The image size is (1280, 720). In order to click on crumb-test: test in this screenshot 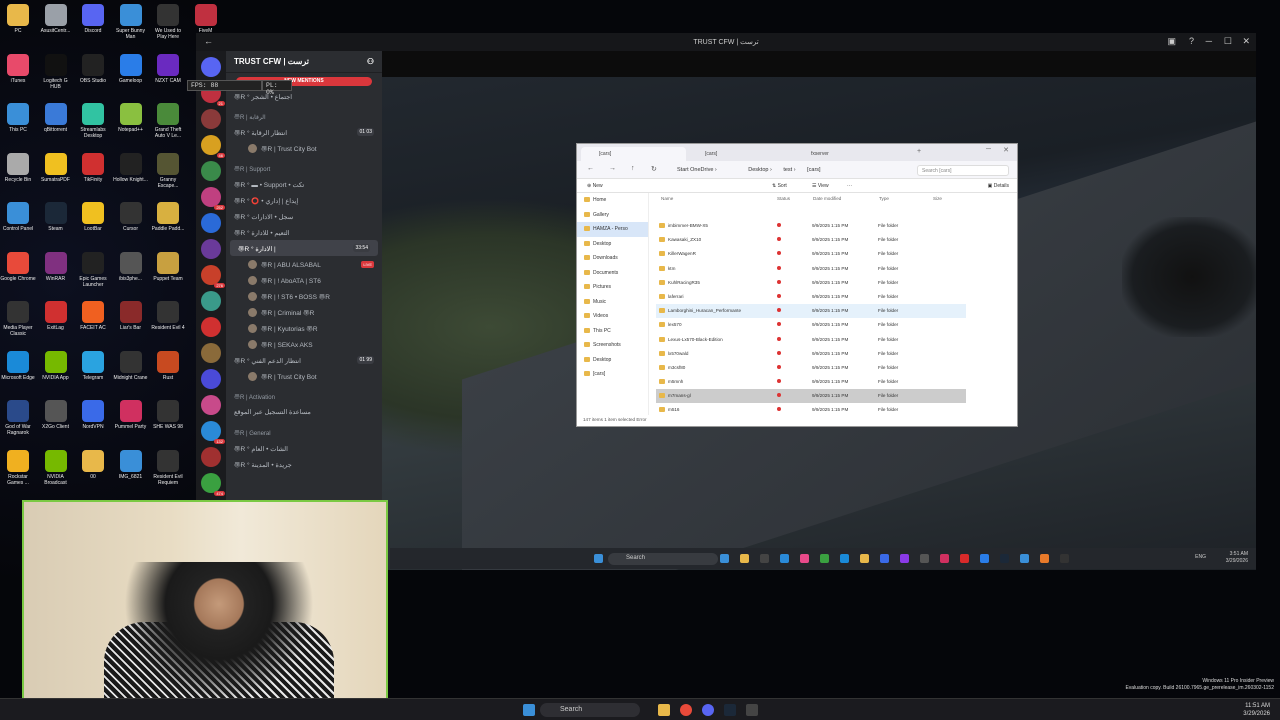, I will do `click(787, 170)`.